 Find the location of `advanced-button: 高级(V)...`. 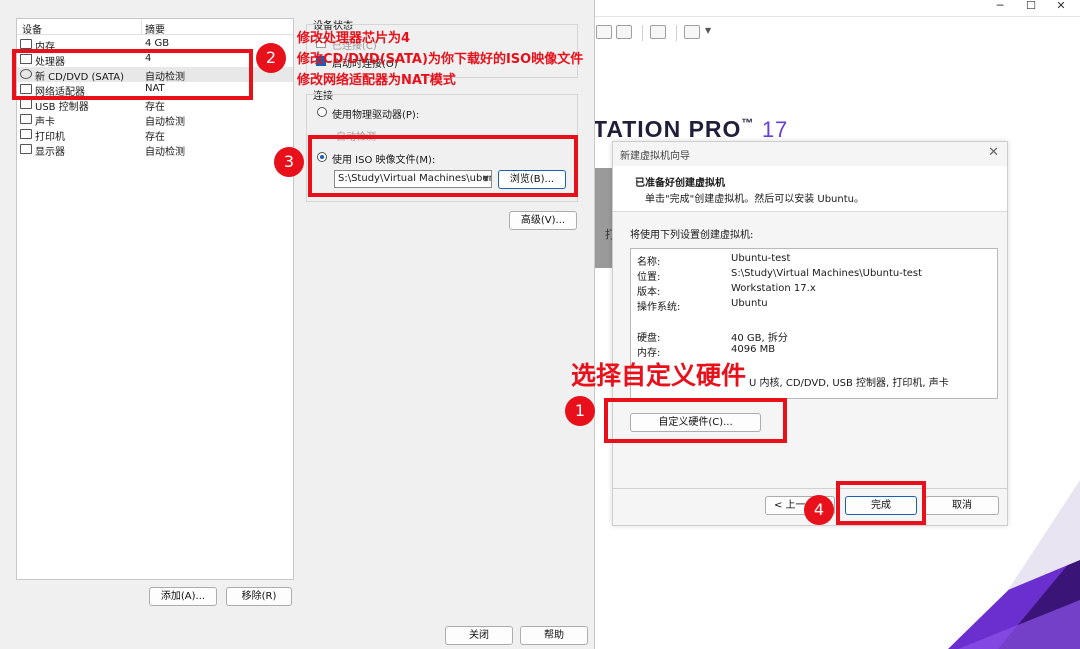

advanced-button: 高级(V)... is located at coordinates (543, 220).